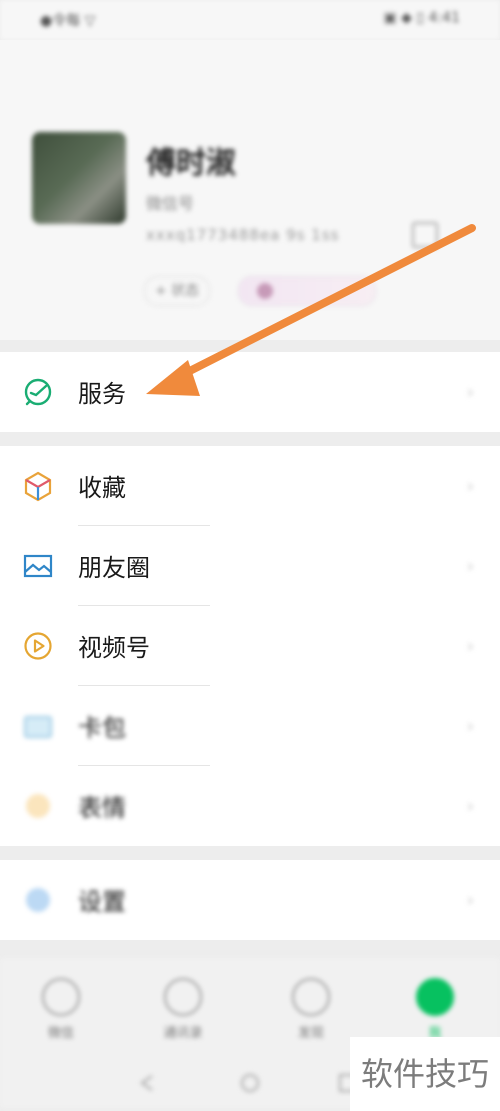 The width and height of the screenshot is (500, 1111). Describe the element at coordinates (38, 566) in the screenshot. I see `moments-icon` at that location.